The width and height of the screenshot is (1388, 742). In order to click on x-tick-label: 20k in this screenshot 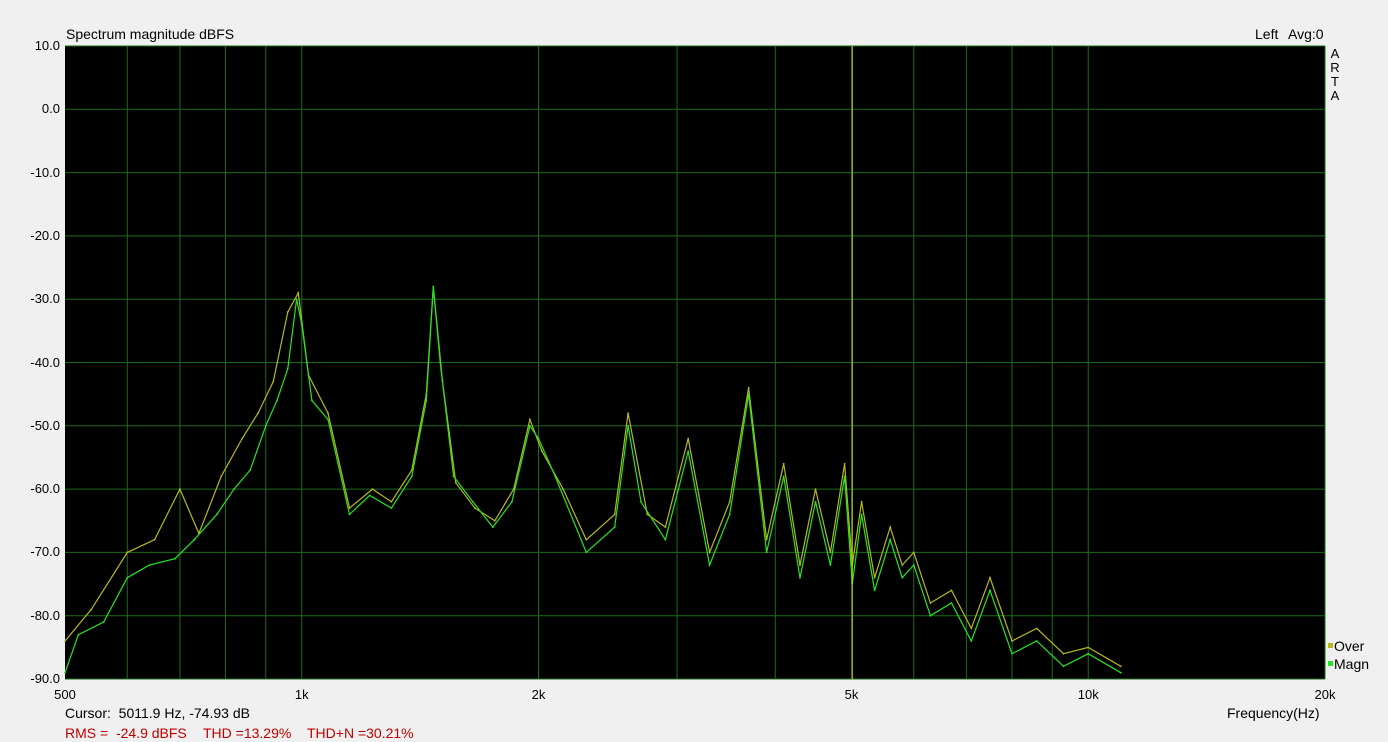, I will do `click(1325, 694)`.